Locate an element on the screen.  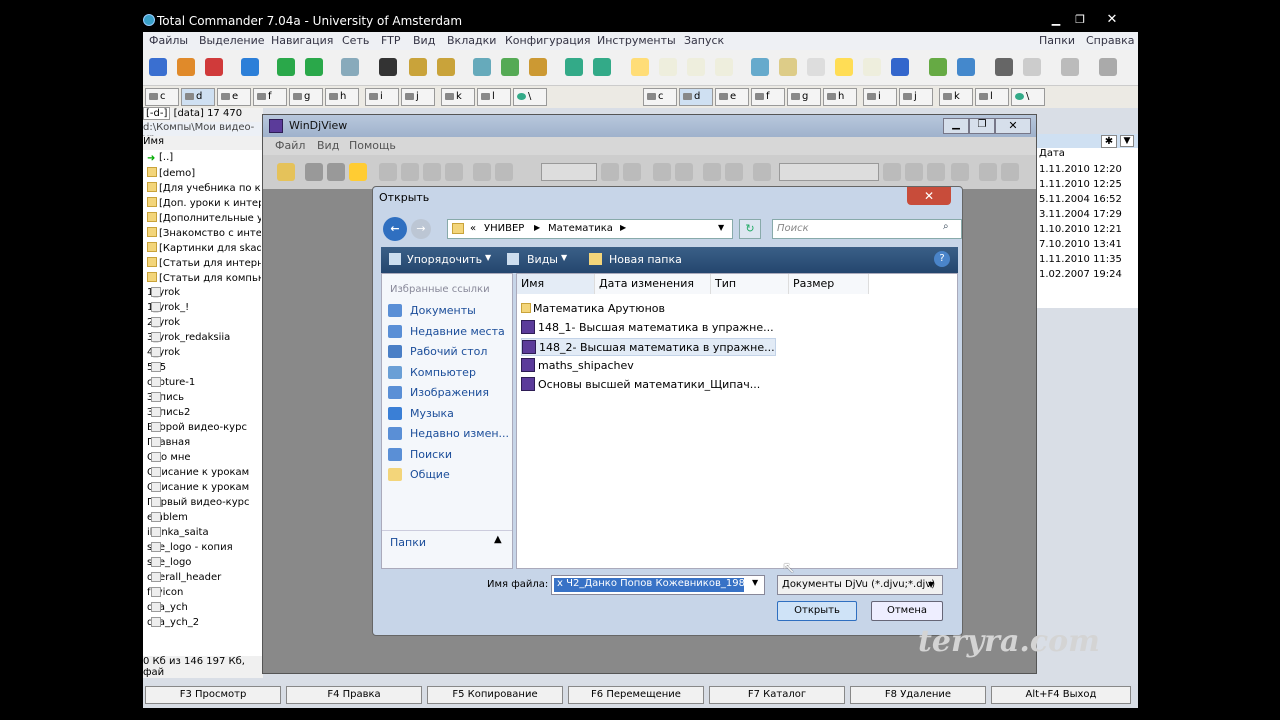
menu-selection: Выделение is located at coordinates (232, 40).